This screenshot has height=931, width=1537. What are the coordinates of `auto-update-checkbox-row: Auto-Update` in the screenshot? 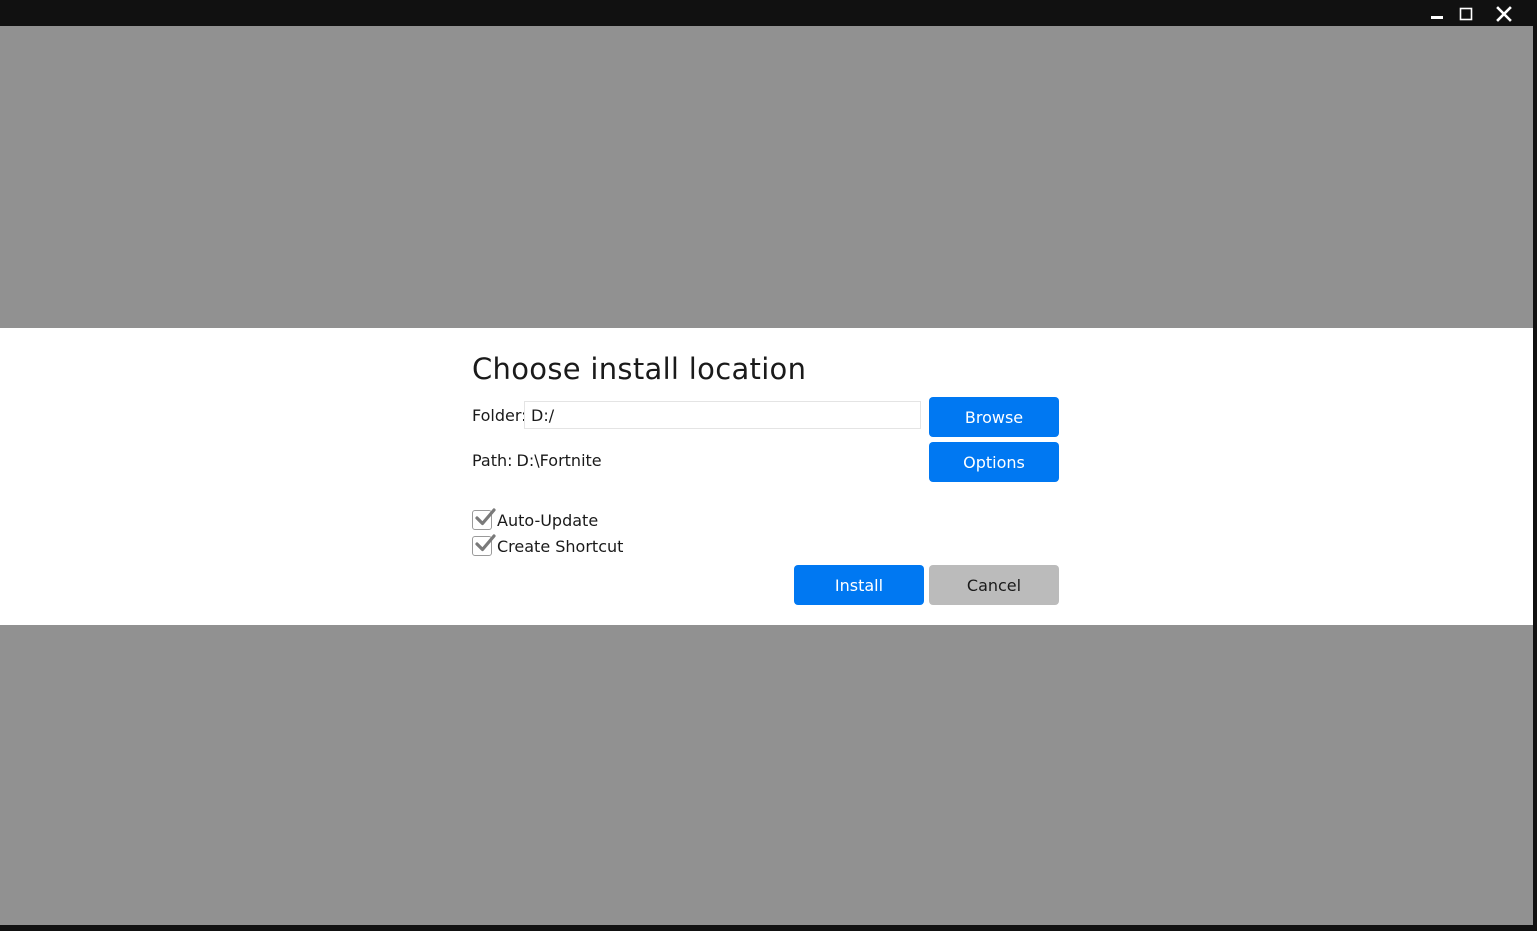 It's located at (535, 519).